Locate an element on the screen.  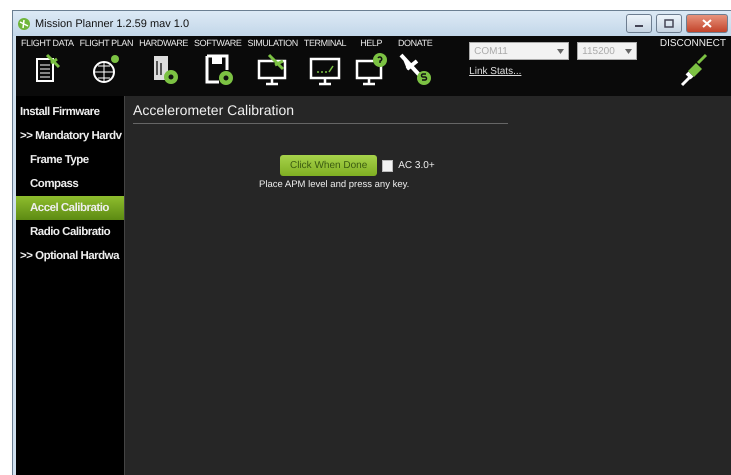
toolbar-button: HELP is located at coordinates (371, 61).